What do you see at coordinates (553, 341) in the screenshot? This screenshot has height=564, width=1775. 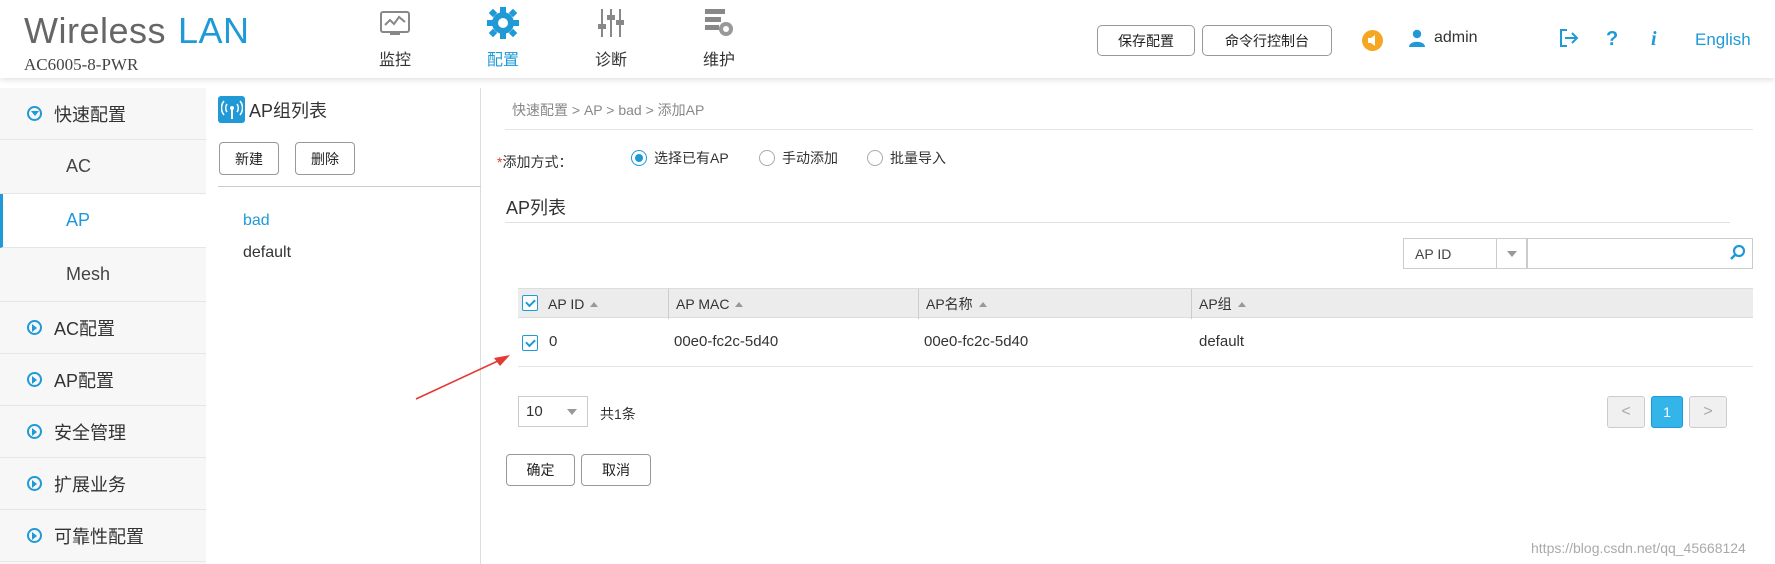 I see `cell-ap-id: 0` at bounding box center [553, 341].